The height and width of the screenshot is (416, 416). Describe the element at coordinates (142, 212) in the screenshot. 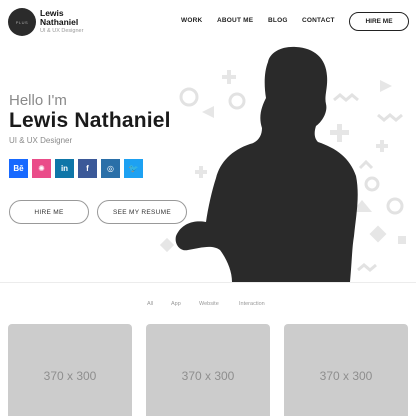

I see `see-my-resume-button: SEE MY RESUME` at that location.